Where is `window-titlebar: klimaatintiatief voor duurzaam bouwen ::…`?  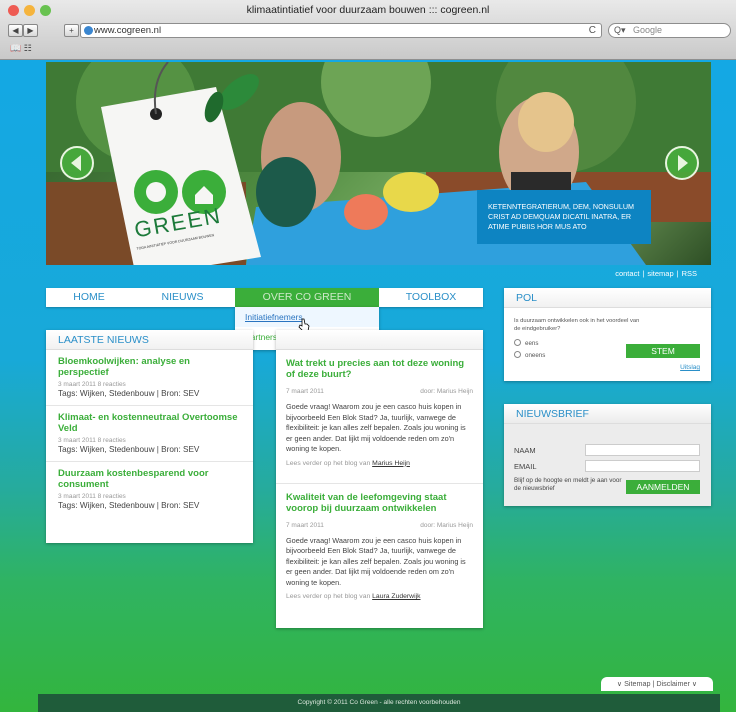 window-titlebar: klimaatintiatief voor duurzaam bouwen ::… is located at coordinates (368, 10).